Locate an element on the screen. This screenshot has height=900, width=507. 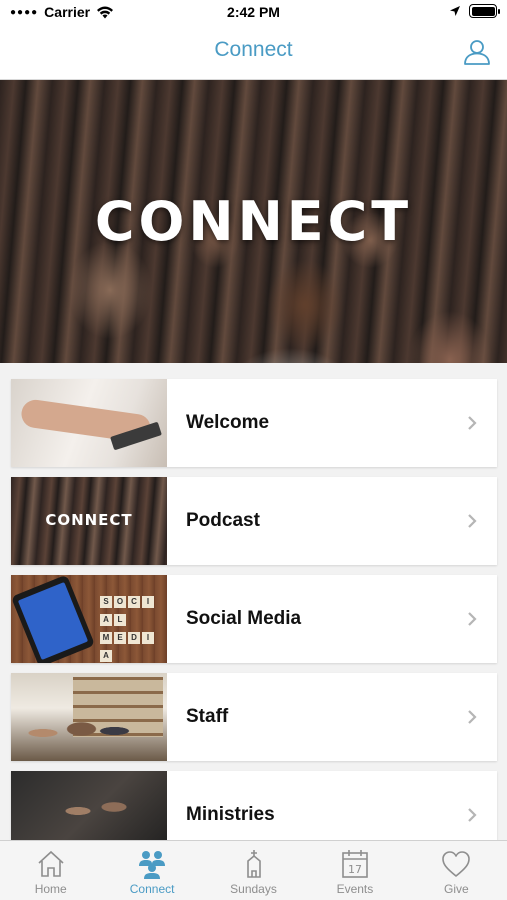
church-icon is located at coordinates (253, 864).